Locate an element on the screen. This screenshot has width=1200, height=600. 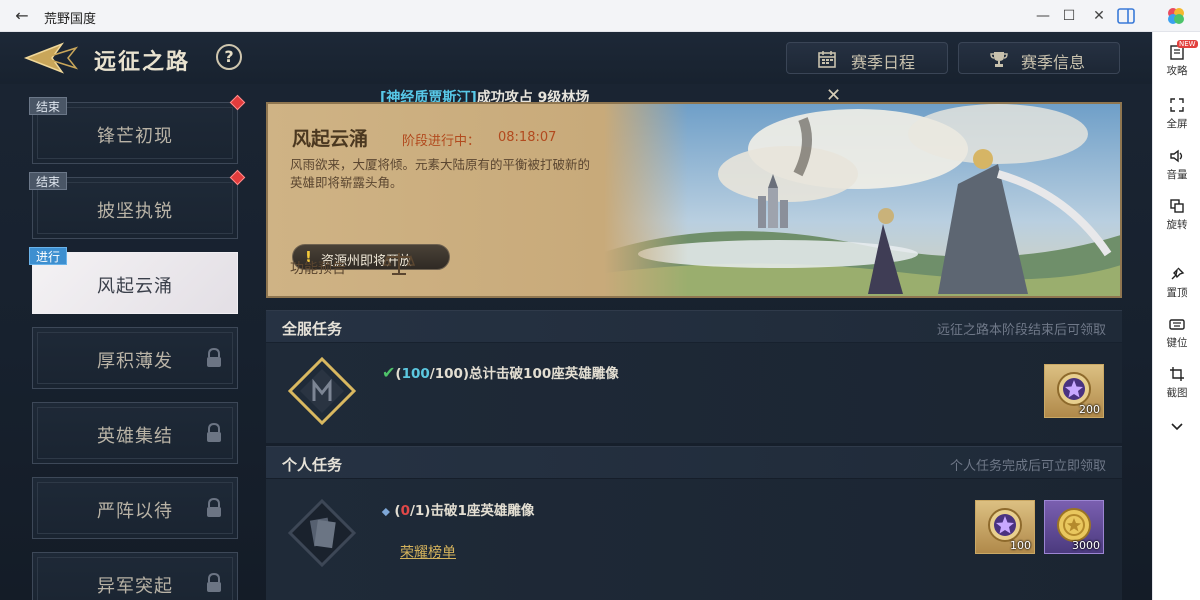
calendar-icon is located at coordinates (827, 59).